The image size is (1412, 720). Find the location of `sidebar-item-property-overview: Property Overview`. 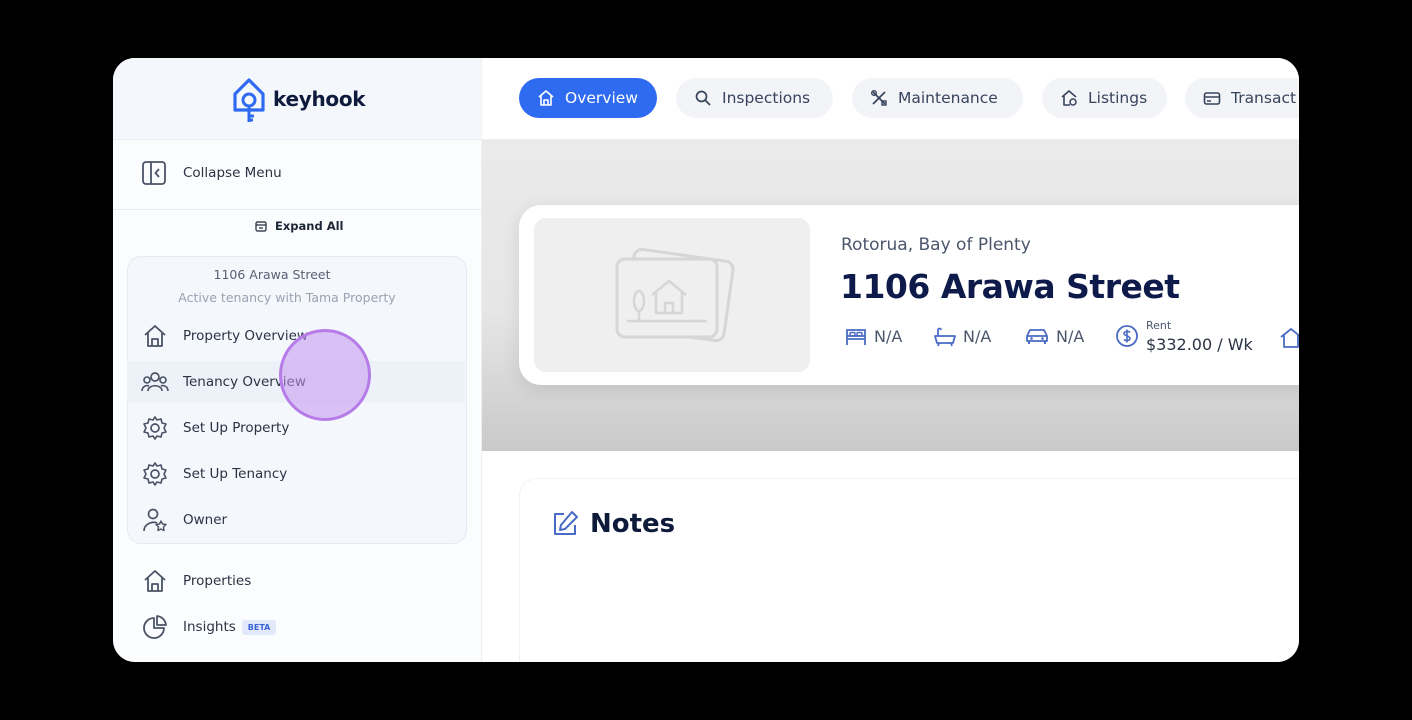

sidebar-item-property-overview: Property Overview is located at coordinates (296, 336).